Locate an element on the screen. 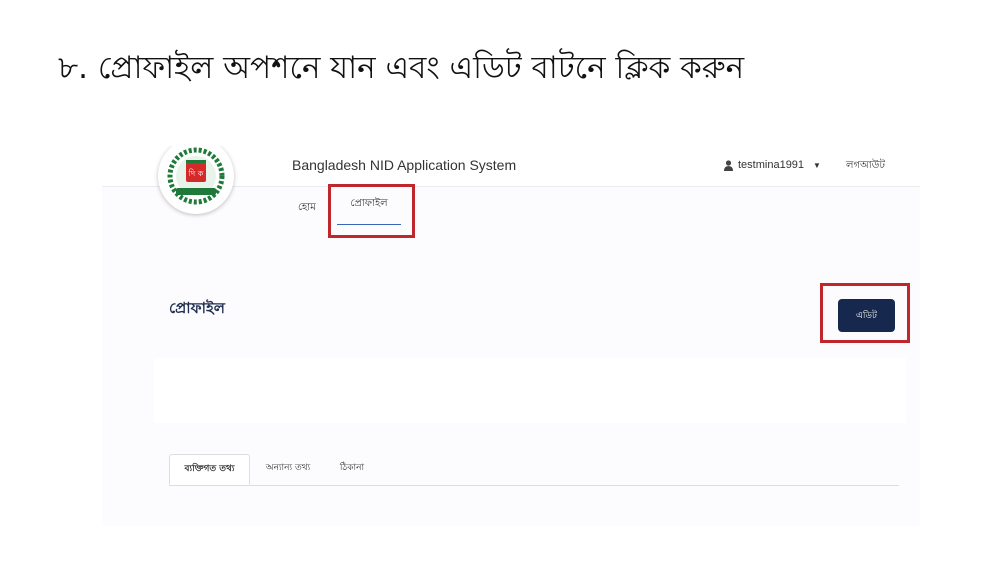 The image size is (1003, 564). highlight-box-profile-nav is located at coordinates (371, 211).